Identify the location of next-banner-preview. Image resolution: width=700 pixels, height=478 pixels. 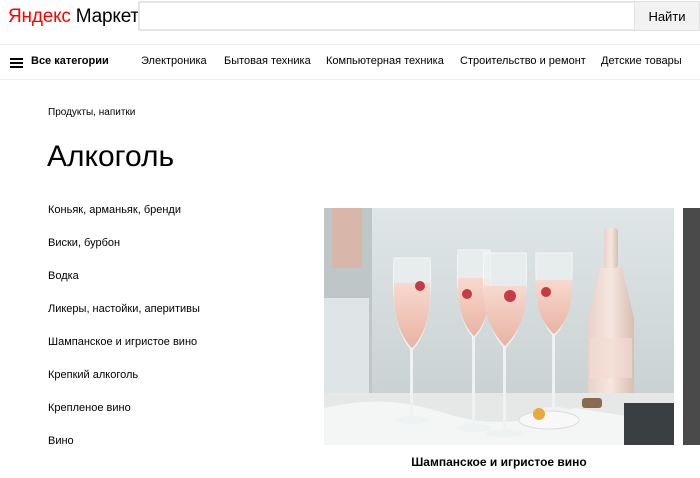
(691, 326).